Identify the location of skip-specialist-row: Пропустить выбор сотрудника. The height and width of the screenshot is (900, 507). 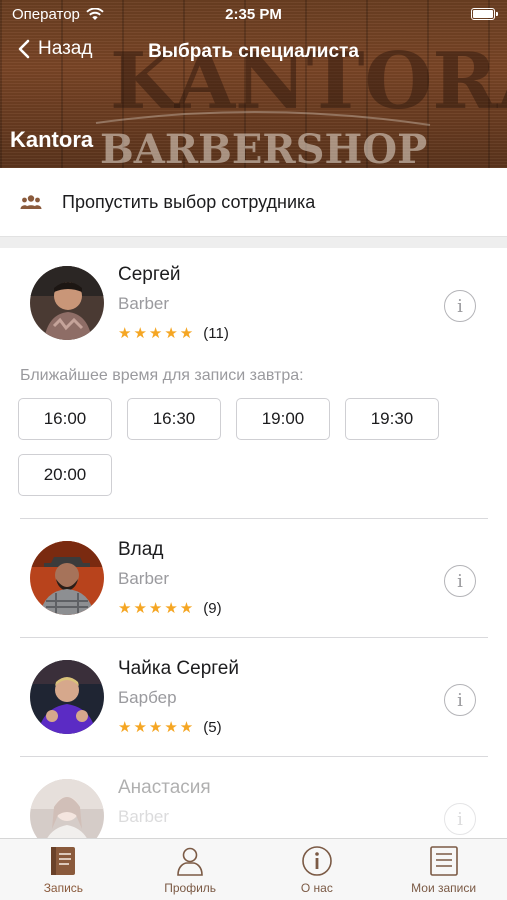
(253, 202).